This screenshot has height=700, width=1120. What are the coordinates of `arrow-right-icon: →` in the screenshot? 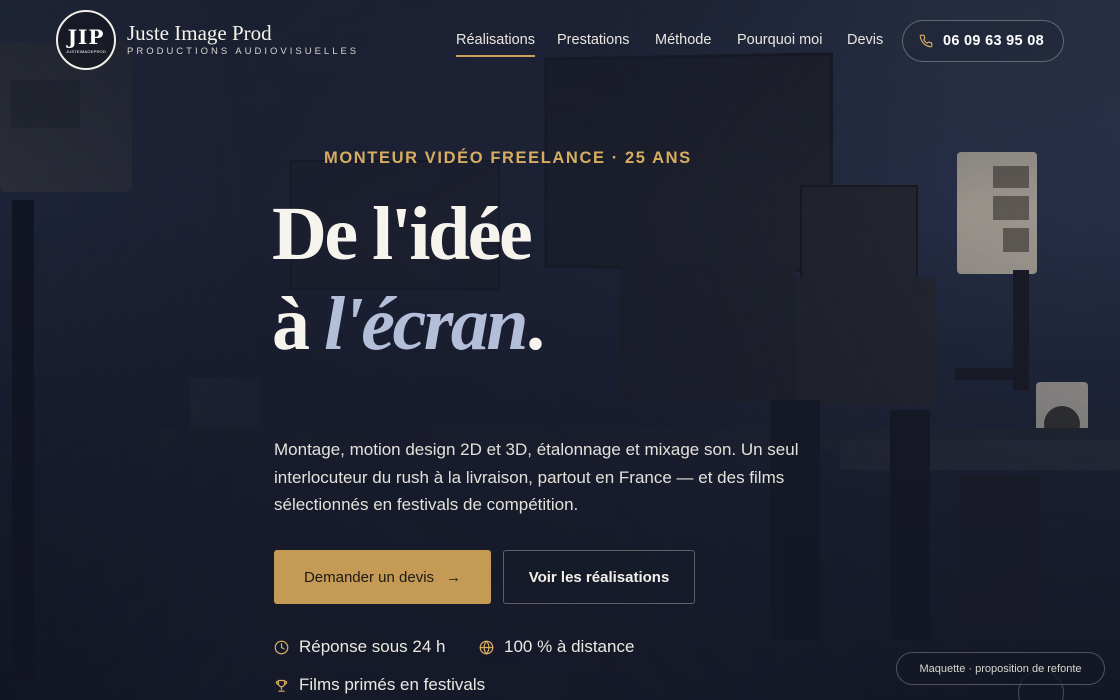 It's located at (454, 577).